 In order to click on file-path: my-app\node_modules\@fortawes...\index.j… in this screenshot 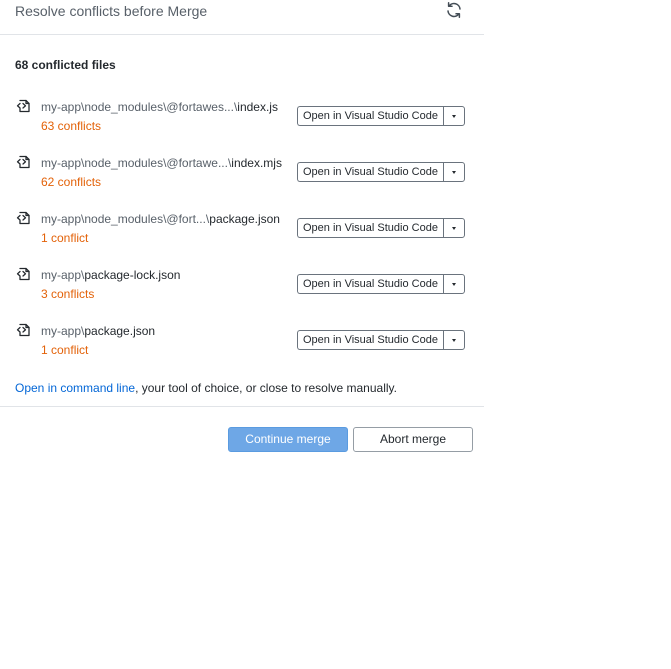, I will do `click(159, 107)`.